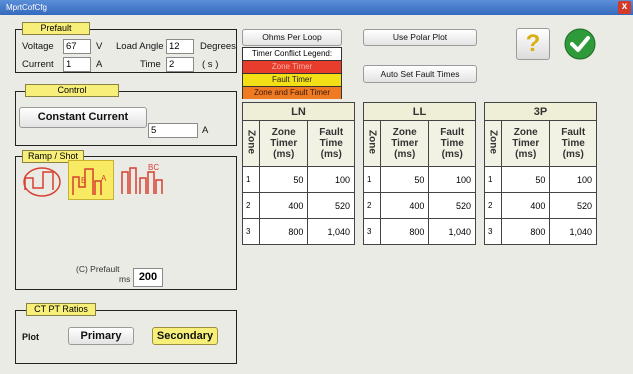  I want to click on ll-zone-timer-header: Zone Timer (ms), so click(404, 143).